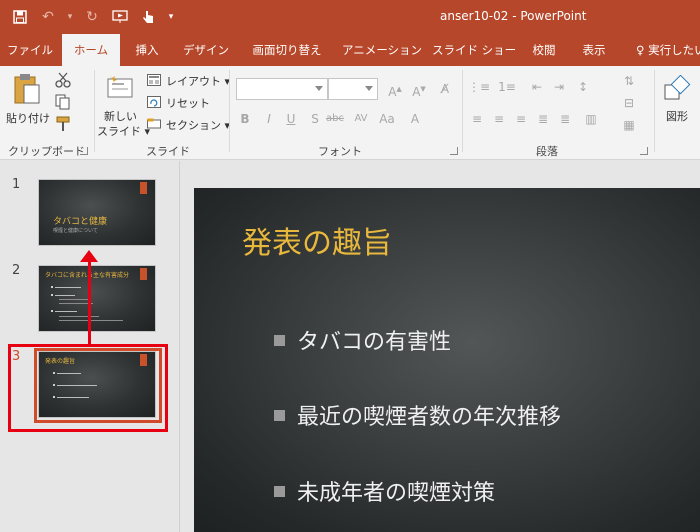  What do you see at coordinates (206, 50) in the screenshot?
I see `tab-design: デザイン` at bounding box center [206, 50].